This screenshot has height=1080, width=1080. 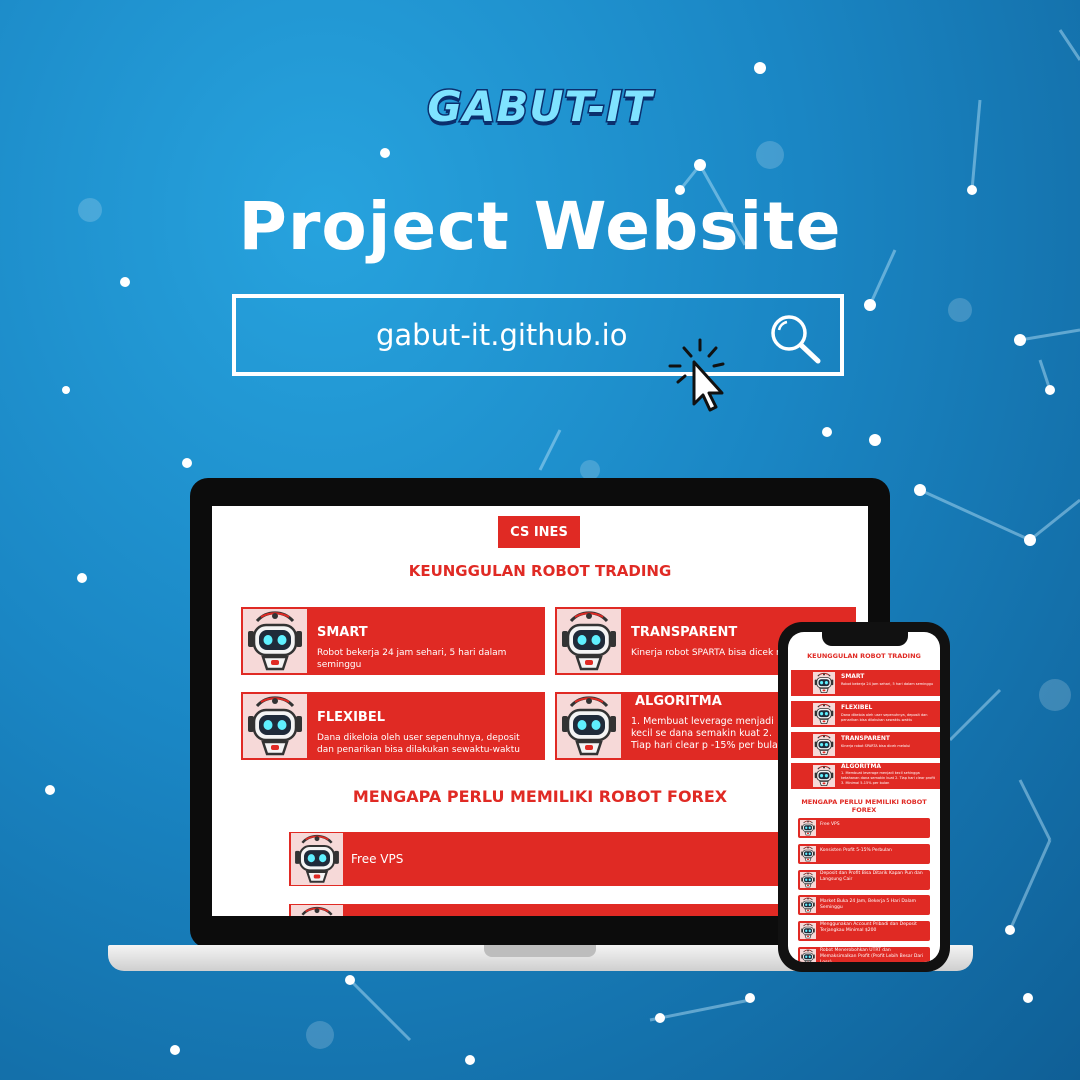 I want to click on section-title-mengapa: MENGAPA PERLU MEMILIKI ROBOT FOREX, so click(x=540, y=796).